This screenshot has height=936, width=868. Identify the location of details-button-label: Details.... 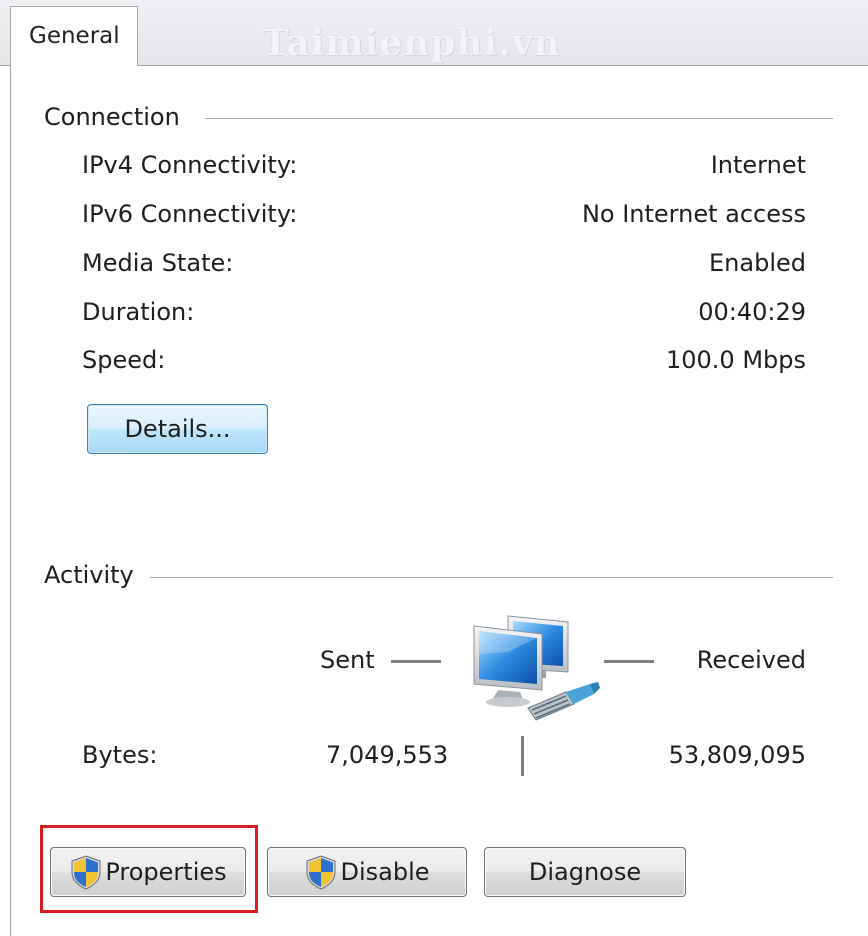
(177, 429).